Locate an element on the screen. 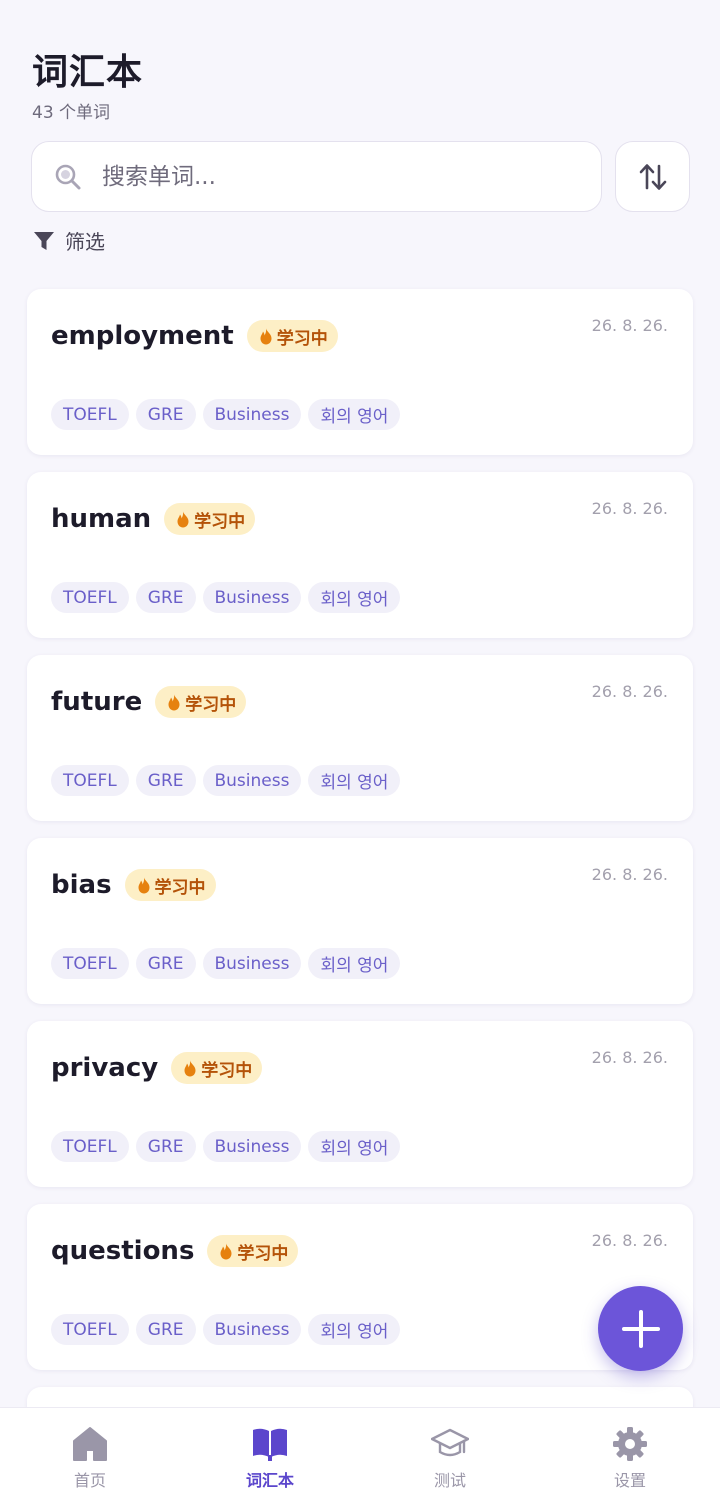  word-text: human is located at coordinates (101, 519).